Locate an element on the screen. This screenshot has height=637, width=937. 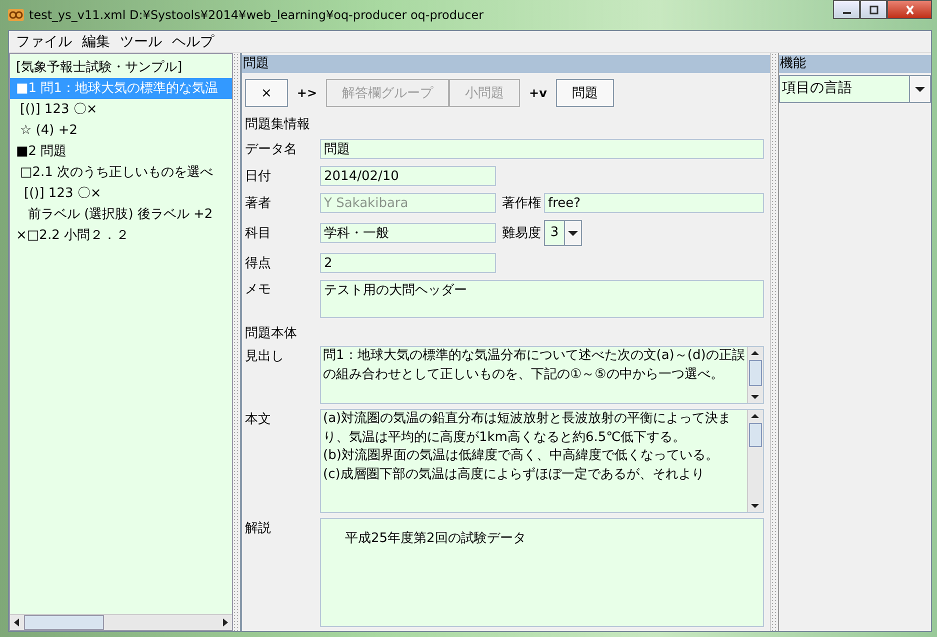
tree-item: 前ラベル (選択肢) 後ラベル +2 is located at coordinates (121, 214).